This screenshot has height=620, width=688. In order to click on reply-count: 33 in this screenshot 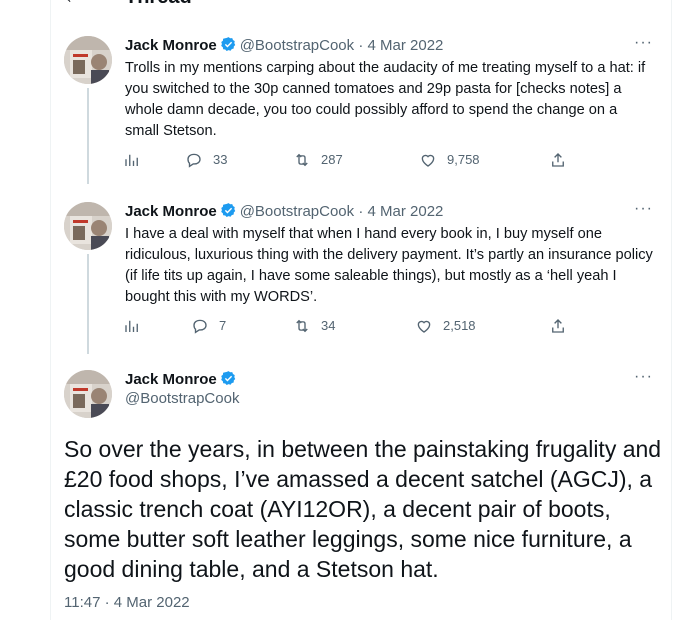, I will do `click(220, 159)`.